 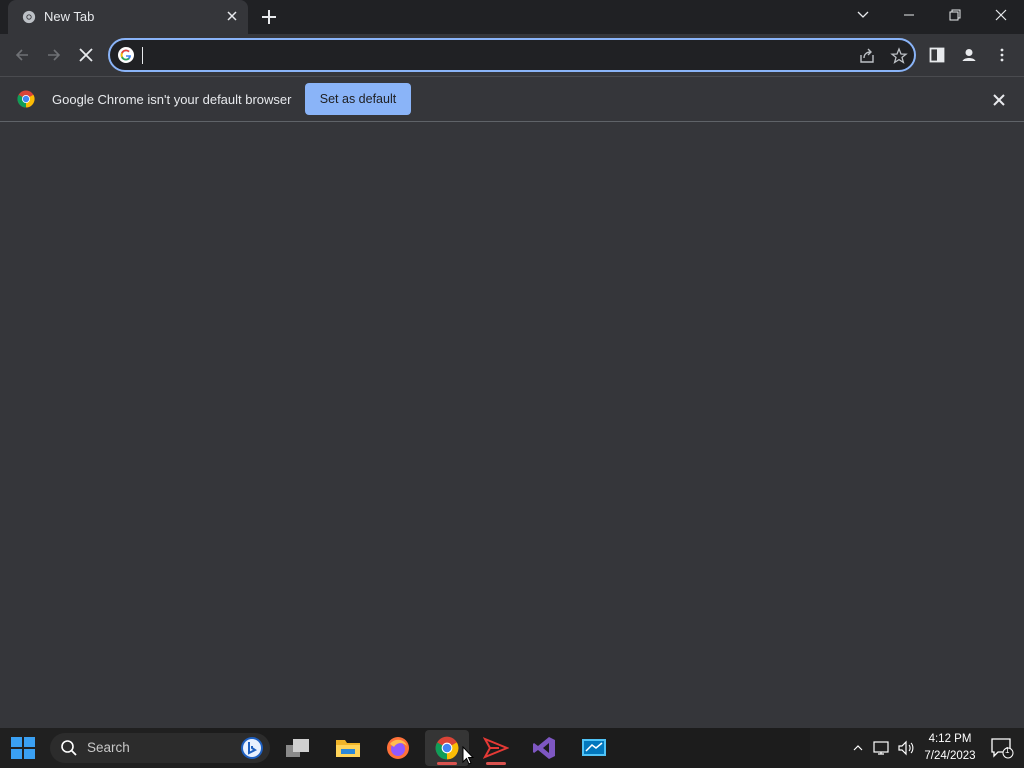 I want to click on set-as-default-button: Set as default, so click(x=358, y=99).